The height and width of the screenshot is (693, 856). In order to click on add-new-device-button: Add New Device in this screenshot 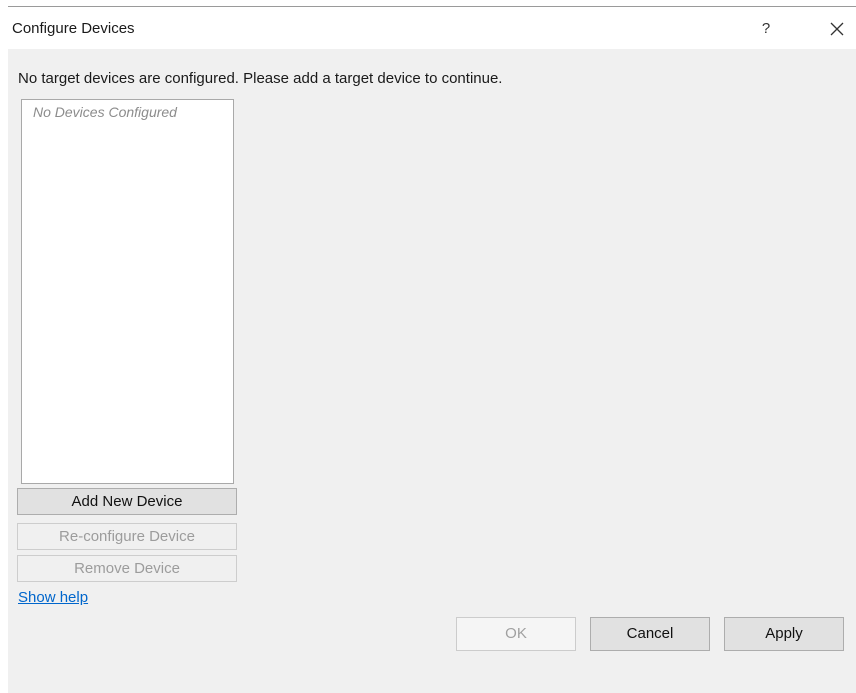, I will do `click(127, 501)`.